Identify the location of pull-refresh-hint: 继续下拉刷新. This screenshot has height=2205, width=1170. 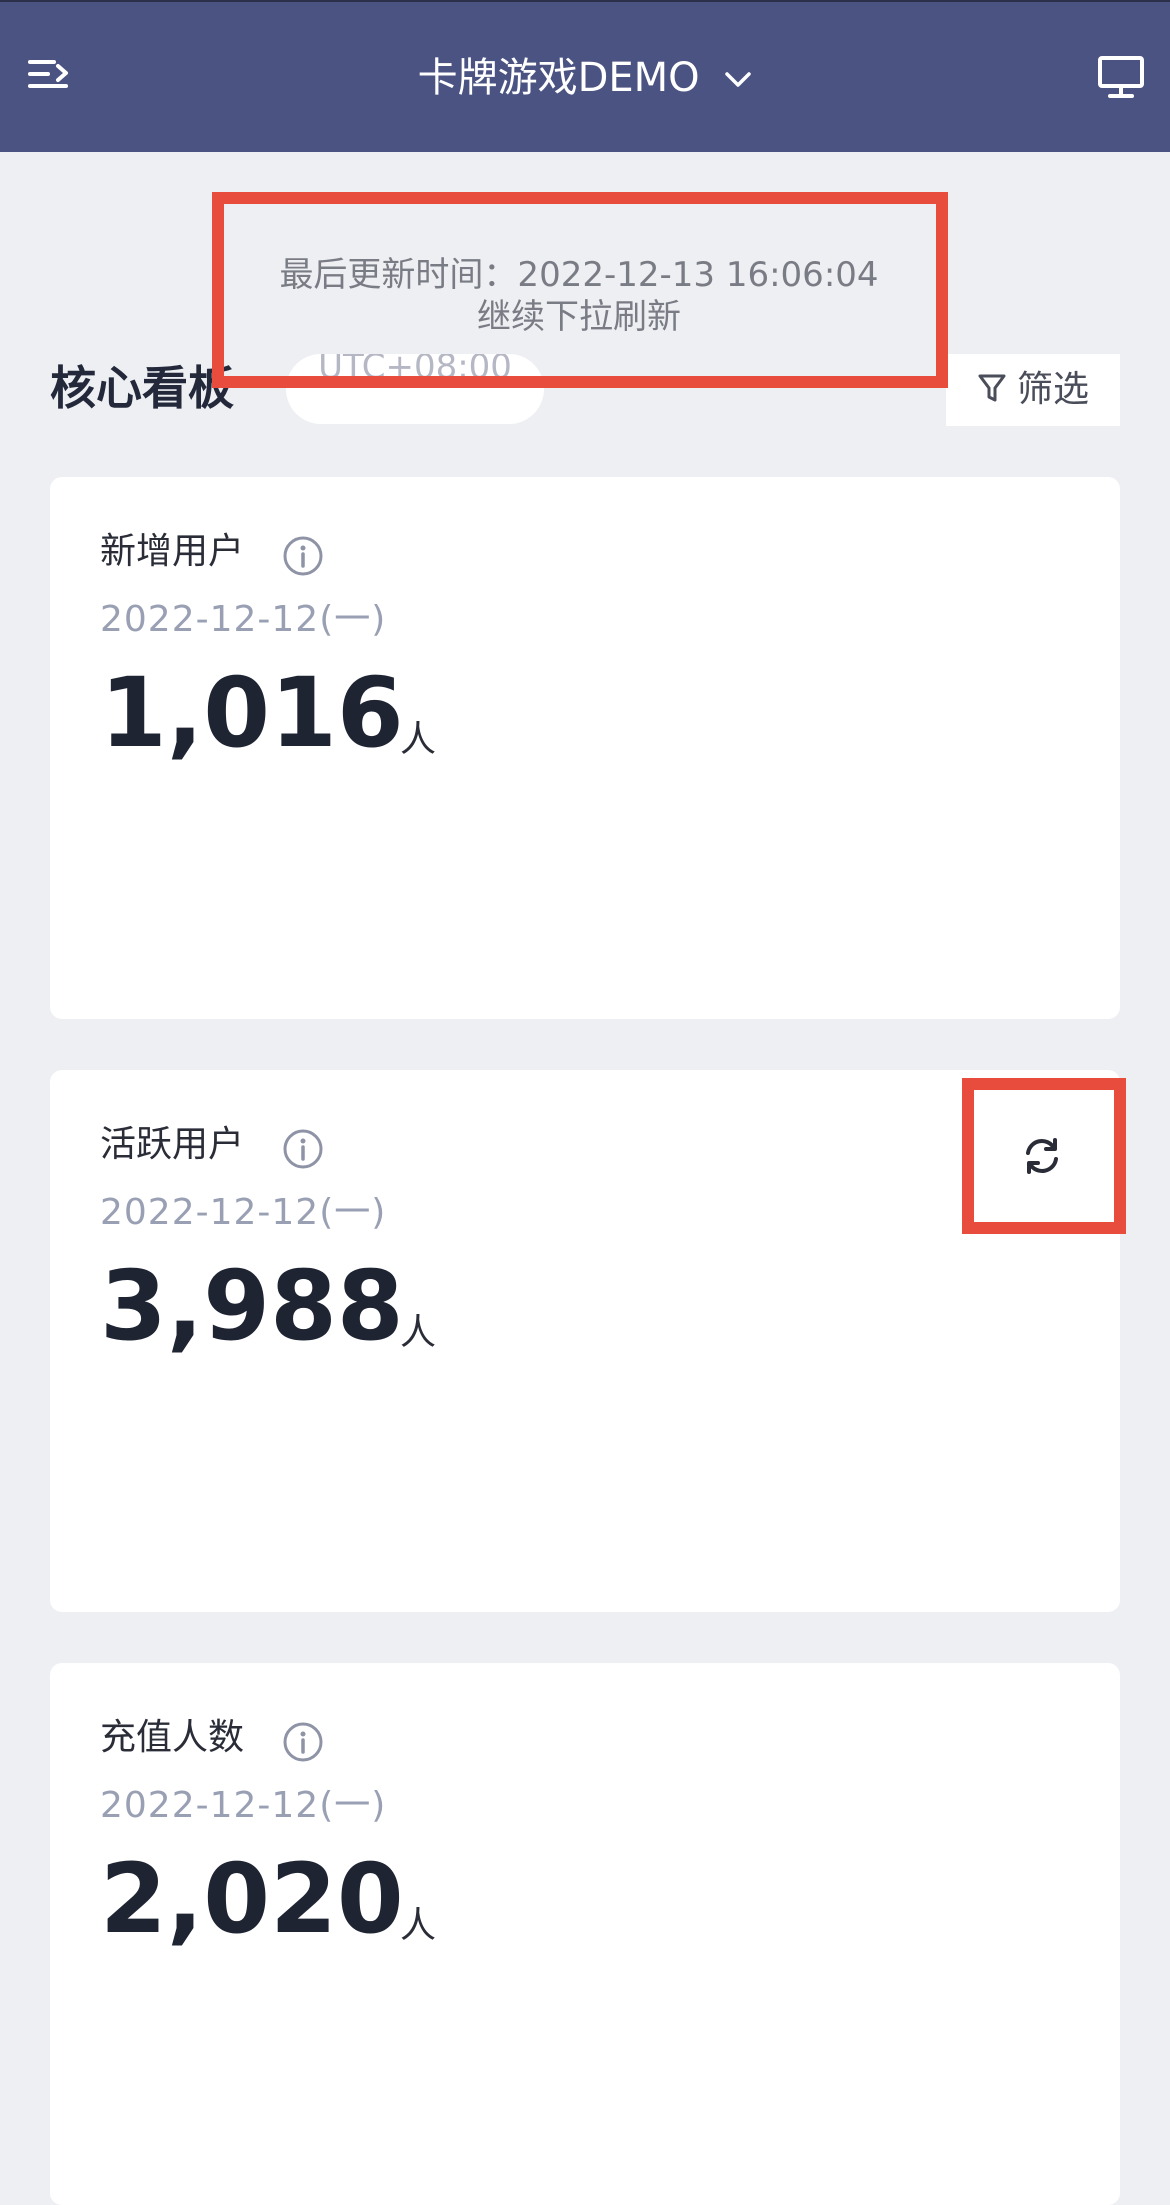
(579, 317).